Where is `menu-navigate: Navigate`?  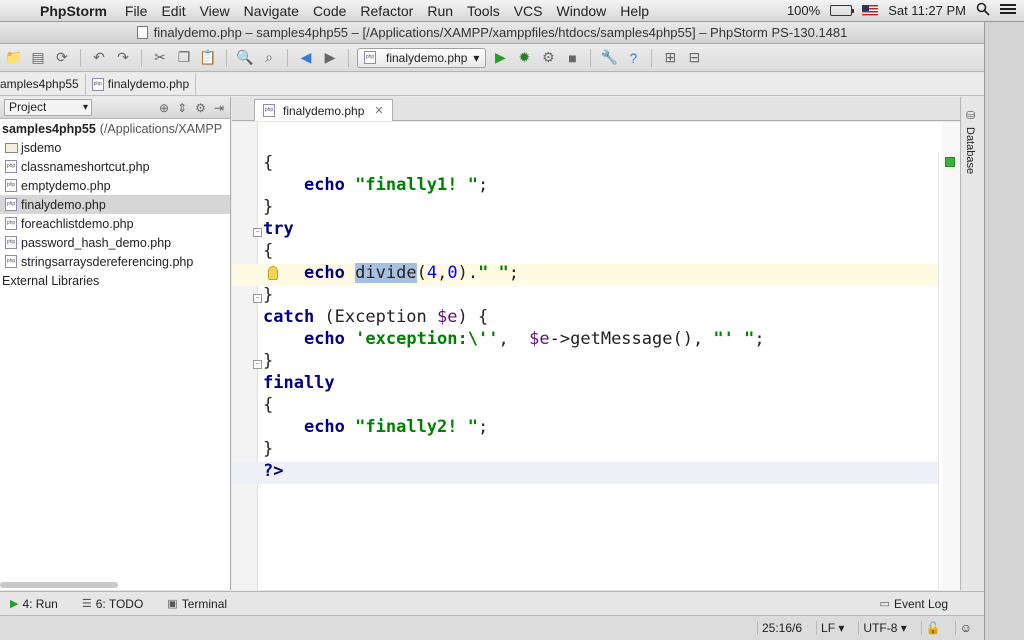 menu-navigate: Navigate is located at coordinates (278, 11).